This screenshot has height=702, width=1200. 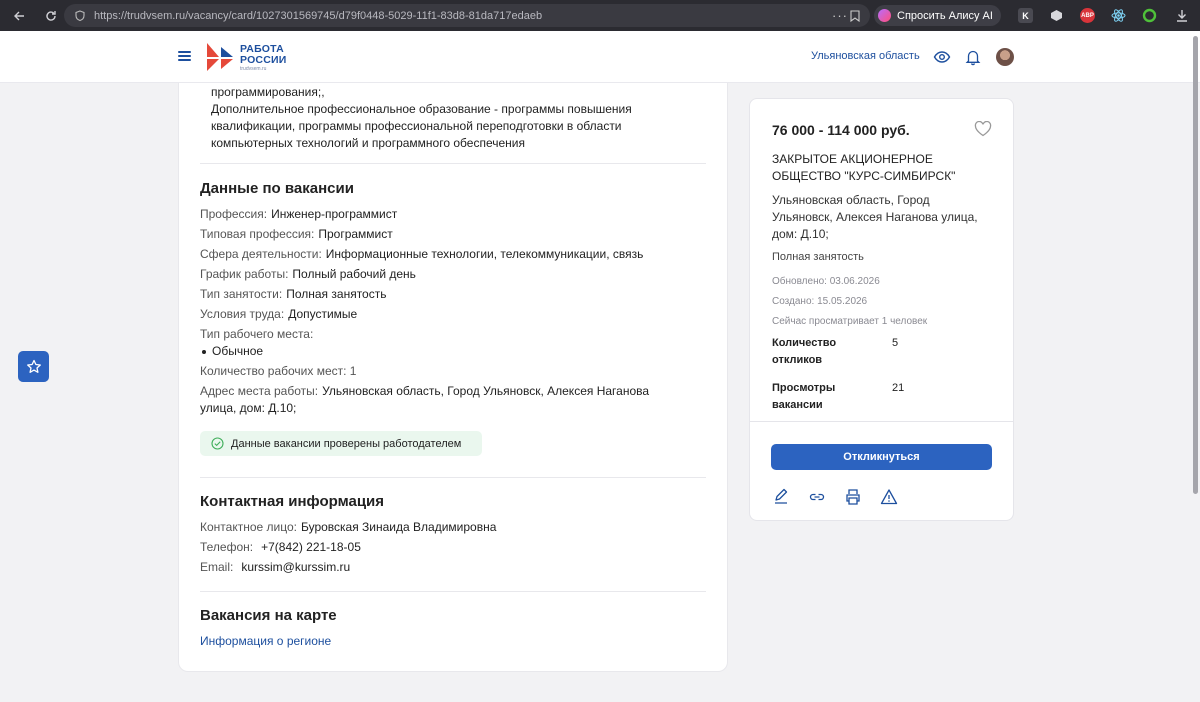 What do you see at coordinates (336, 294) in the screenshot?
I see `row-value: Полная занятость` at bounding box center [336, 294].